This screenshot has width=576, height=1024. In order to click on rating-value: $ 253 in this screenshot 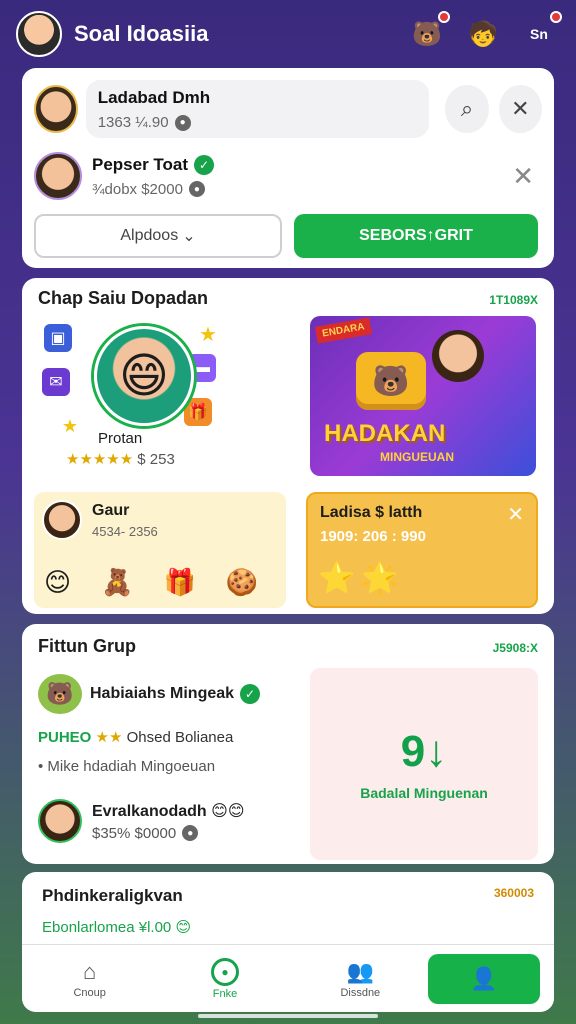, I will do `click(156, 459)`.